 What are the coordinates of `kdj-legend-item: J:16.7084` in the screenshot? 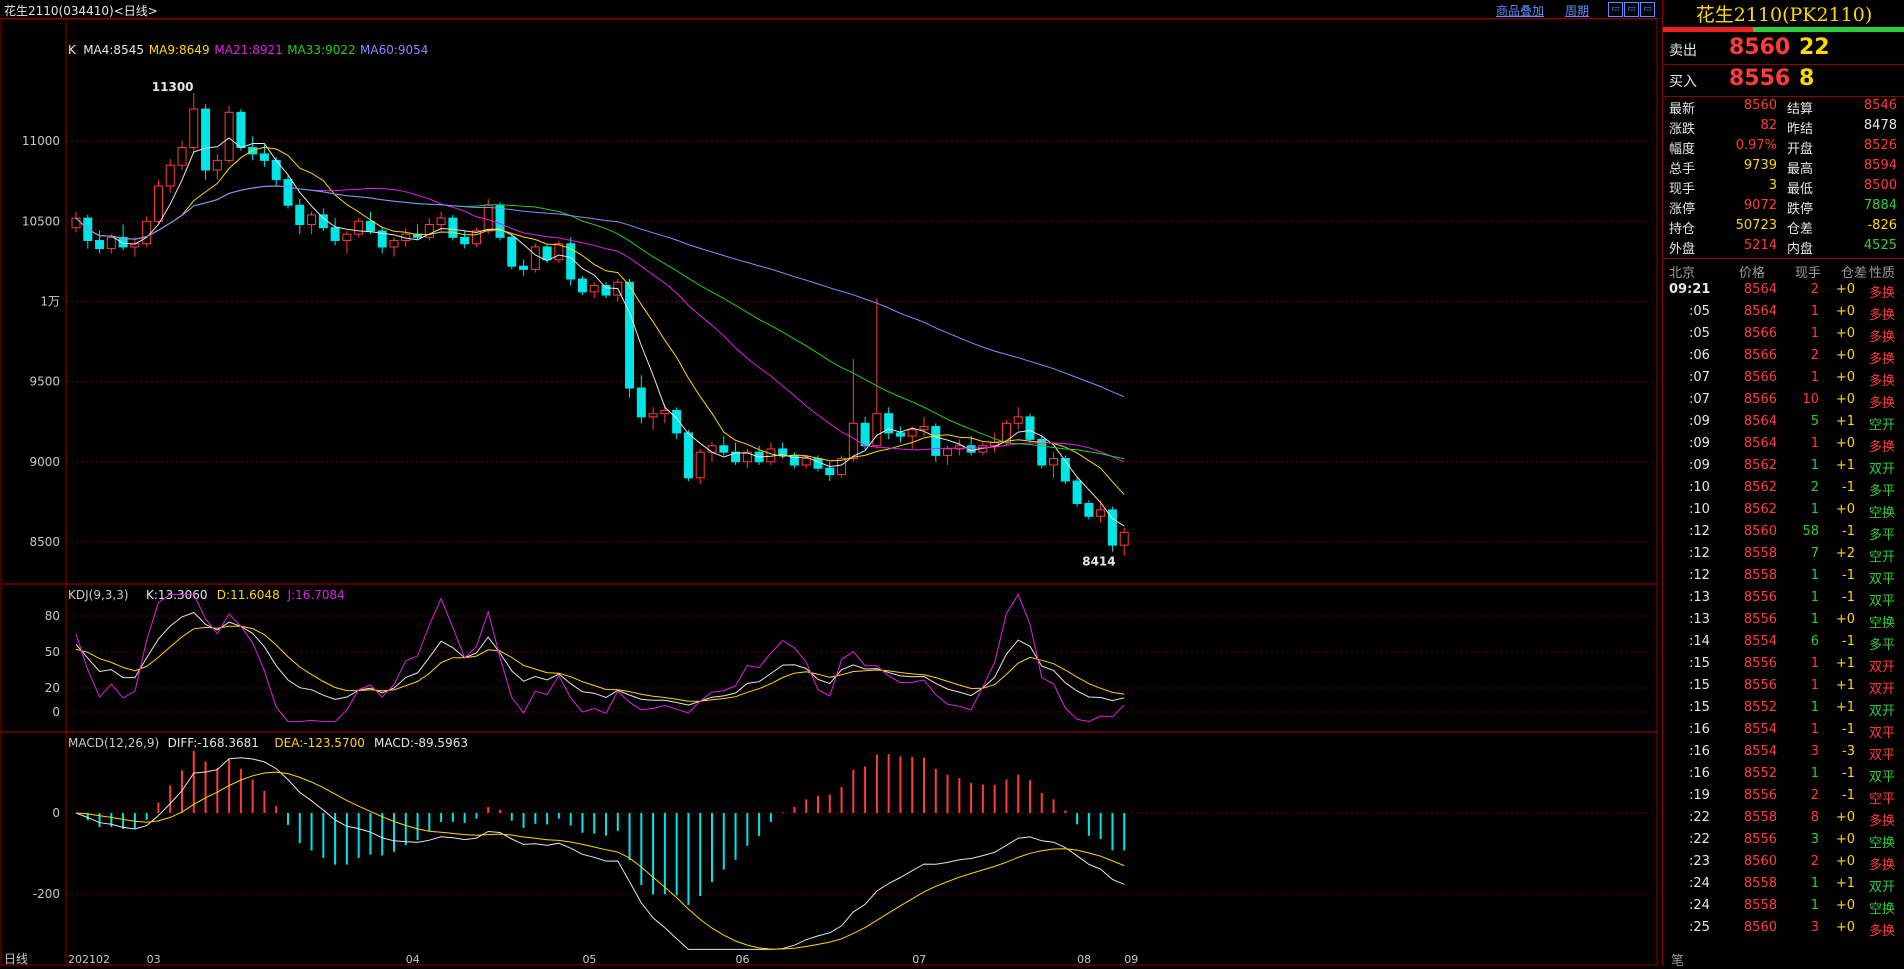 It's located at (316, 595).